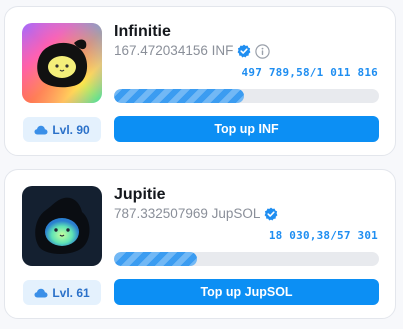  Describe the element at coordinates (71, 292) in the screenshot. I see `level-label: Lvl. 61` at that location.